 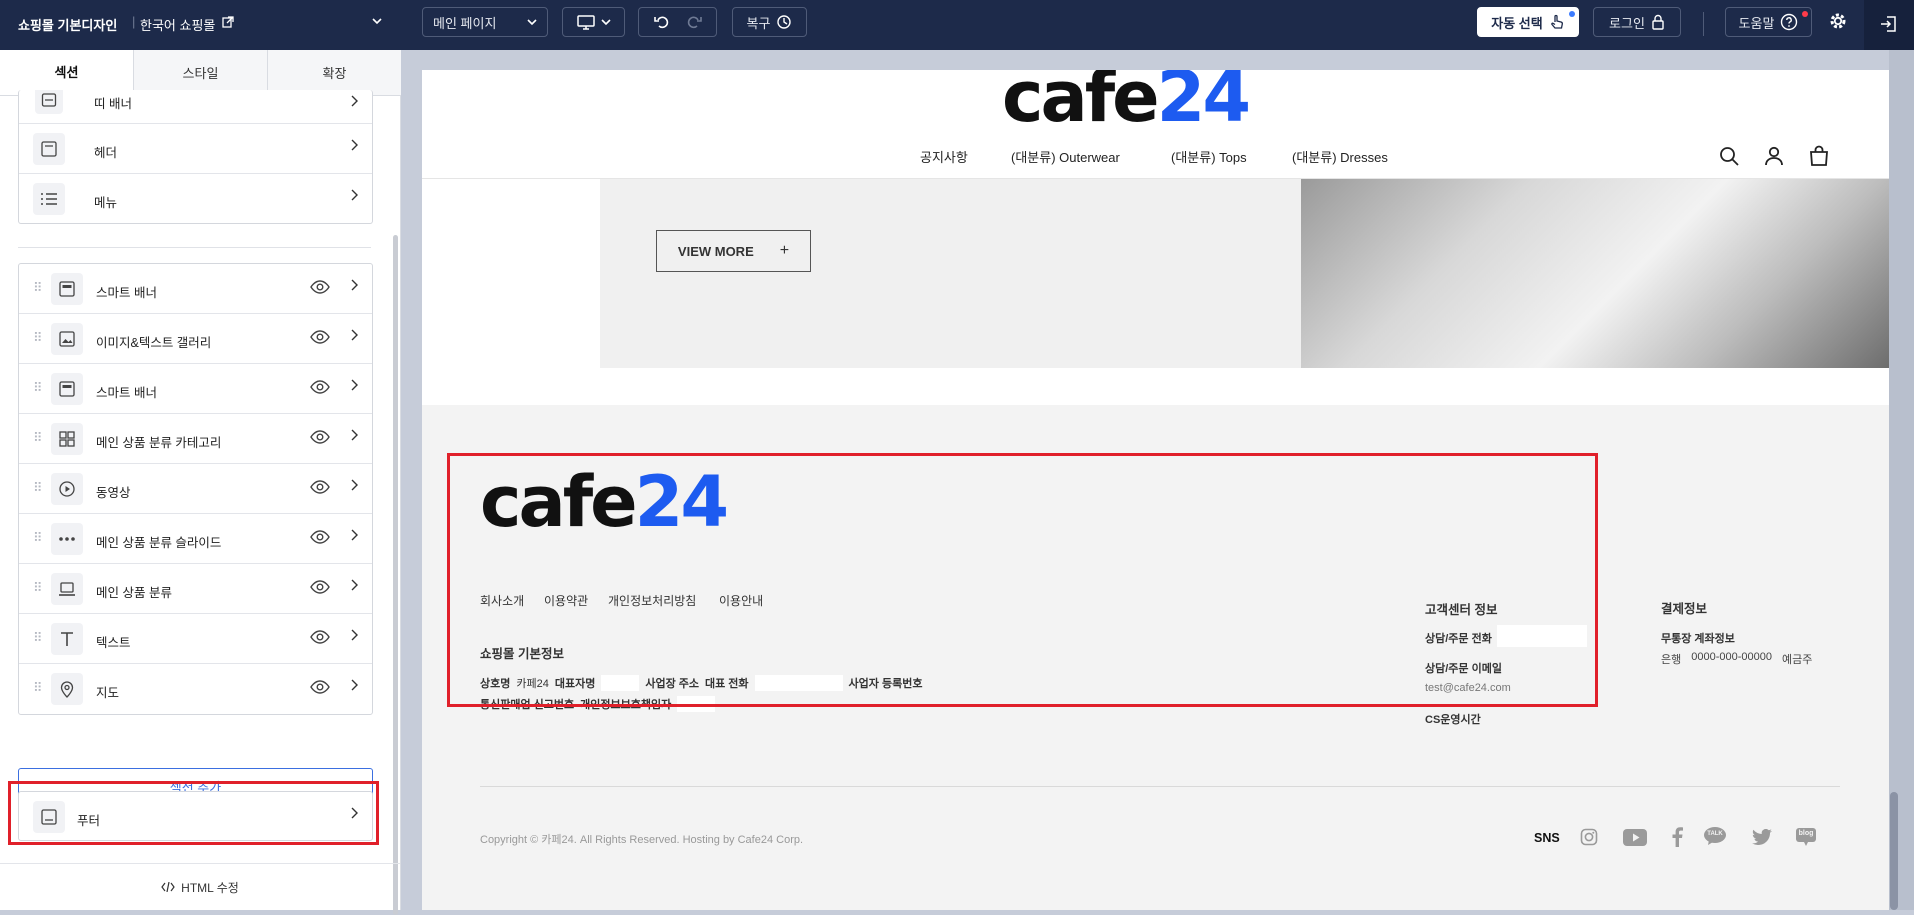 I want to click on sidebar-item-strip-banner: 띠 배너, so click(x=195, y=107).